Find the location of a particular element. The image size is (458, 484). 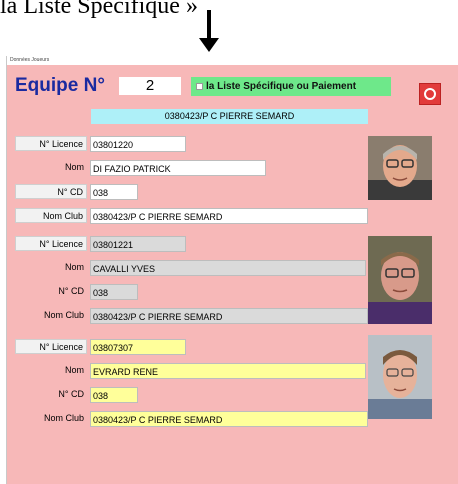

licence-field: 03807307 is located at coordinates (138, 347).